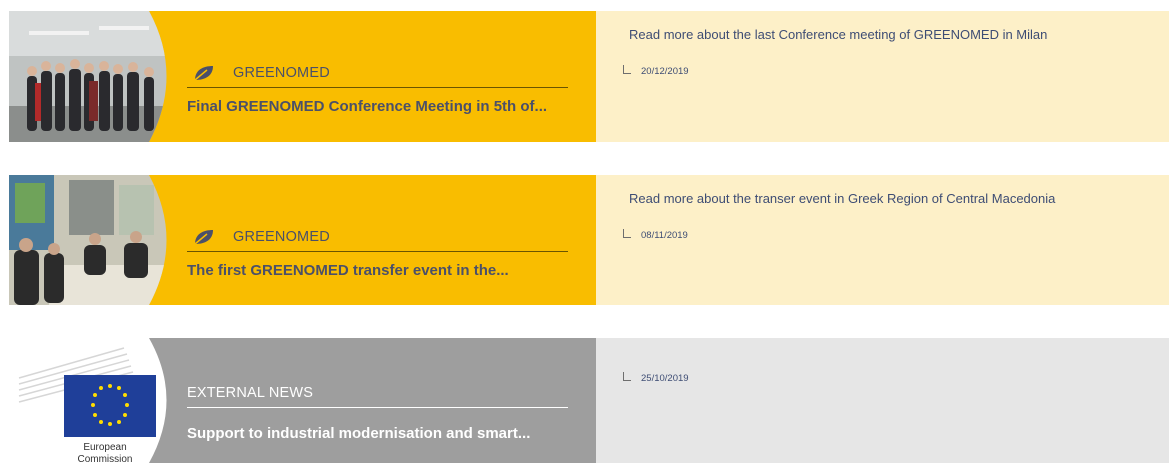  Describe the element at coordinates (882, 400) in the screenshot. I see `news-detail-panel: 25/10/2019` at that location.